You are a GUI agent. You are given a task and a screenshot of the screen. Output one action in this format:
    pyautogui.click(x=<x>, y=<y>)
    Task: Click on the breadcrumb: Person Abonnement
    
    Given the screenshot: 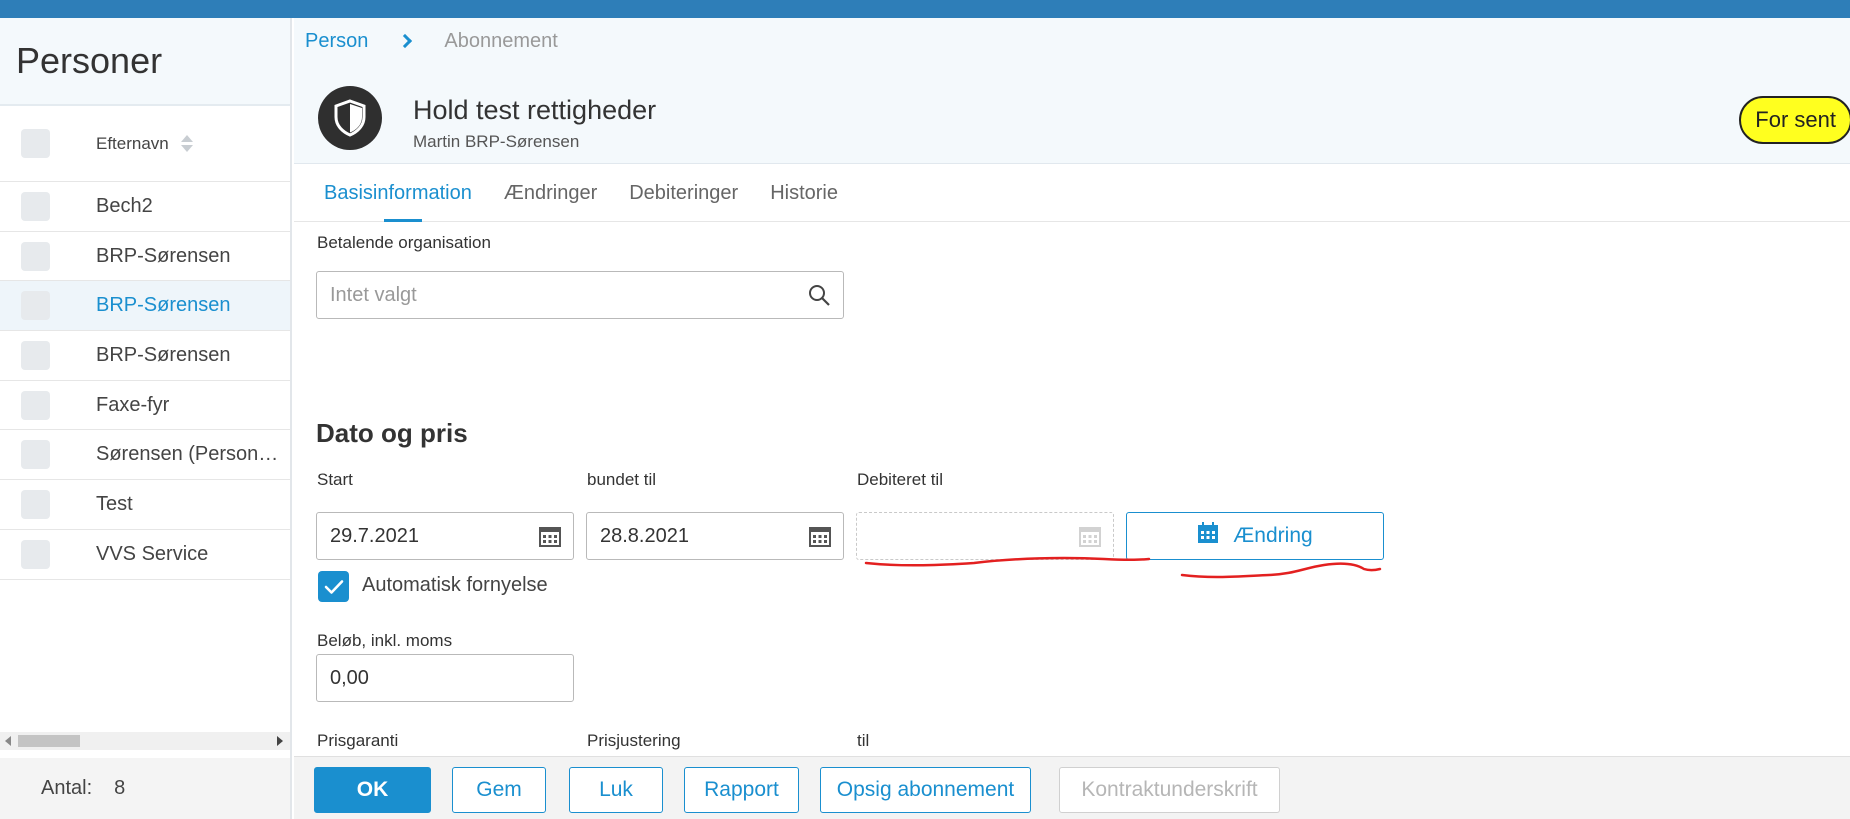 What is the action you would take?
    pyautogui.click(x=1072, y=41)
    